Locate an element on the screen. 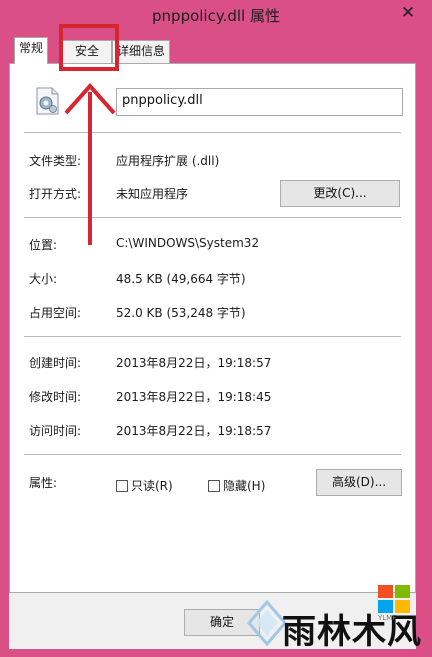 The image size is (432, 657). modified-value: 2013年8月22日，19:18:45 is located at coordinates (194, 397).